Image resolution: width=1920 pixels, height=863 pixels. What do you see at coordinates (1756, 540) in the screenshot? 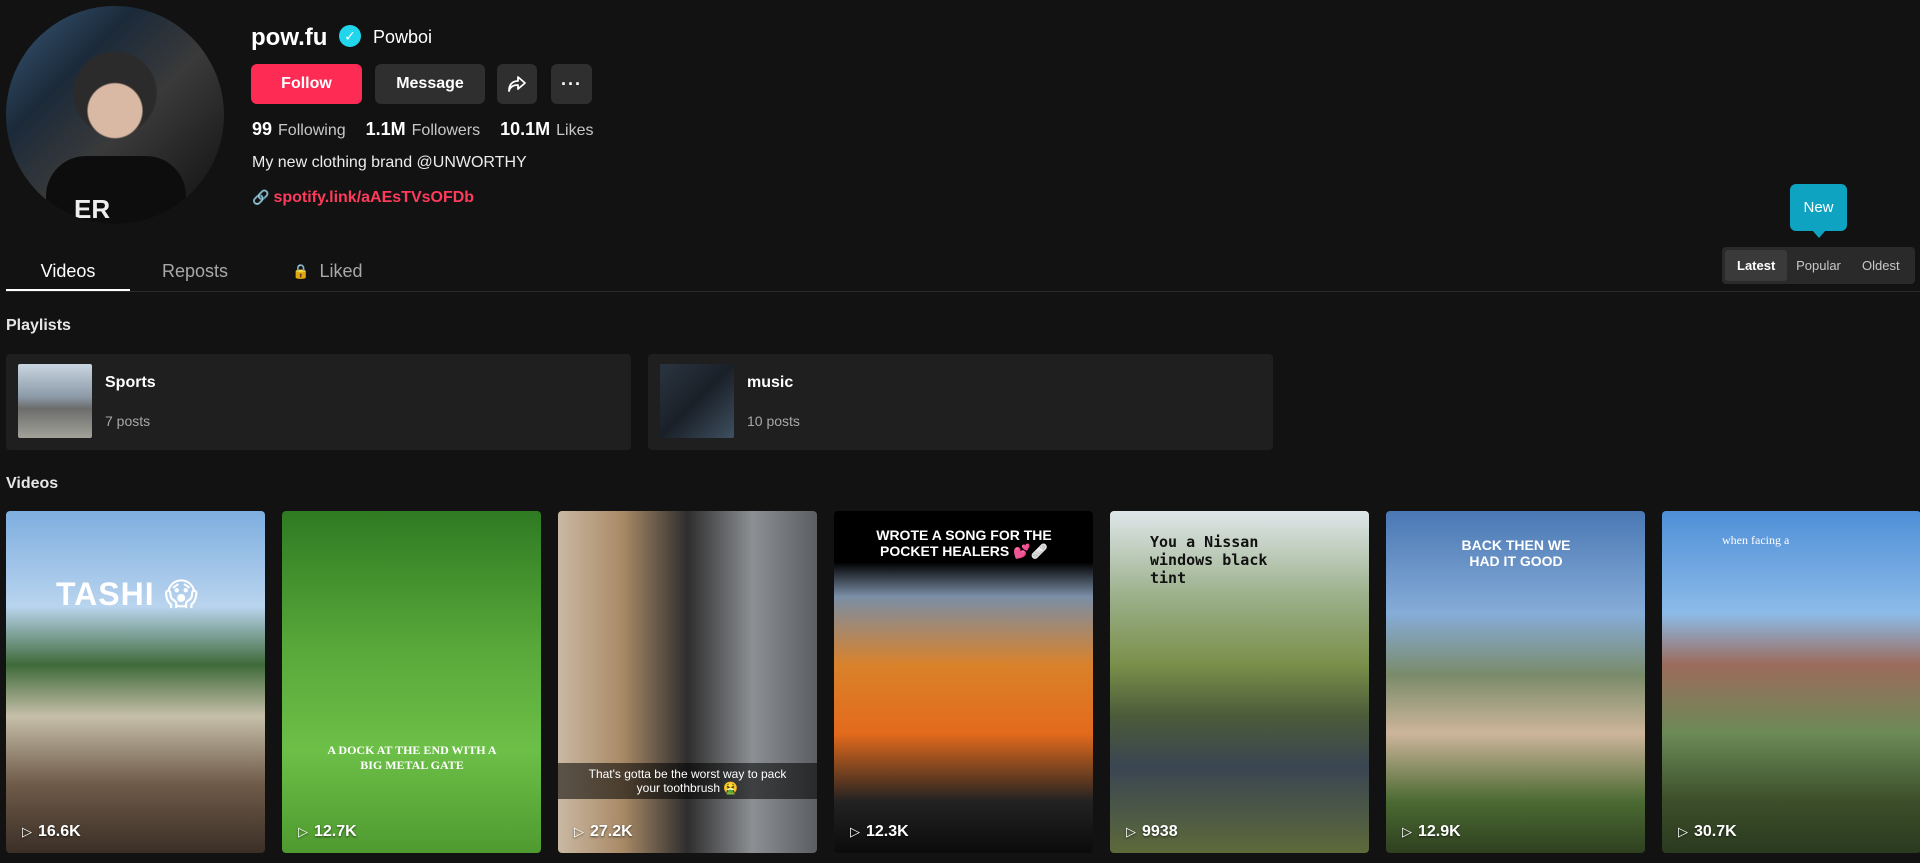
I see `video-overlay-text: when facing a` at bounding box center [1756, 540].